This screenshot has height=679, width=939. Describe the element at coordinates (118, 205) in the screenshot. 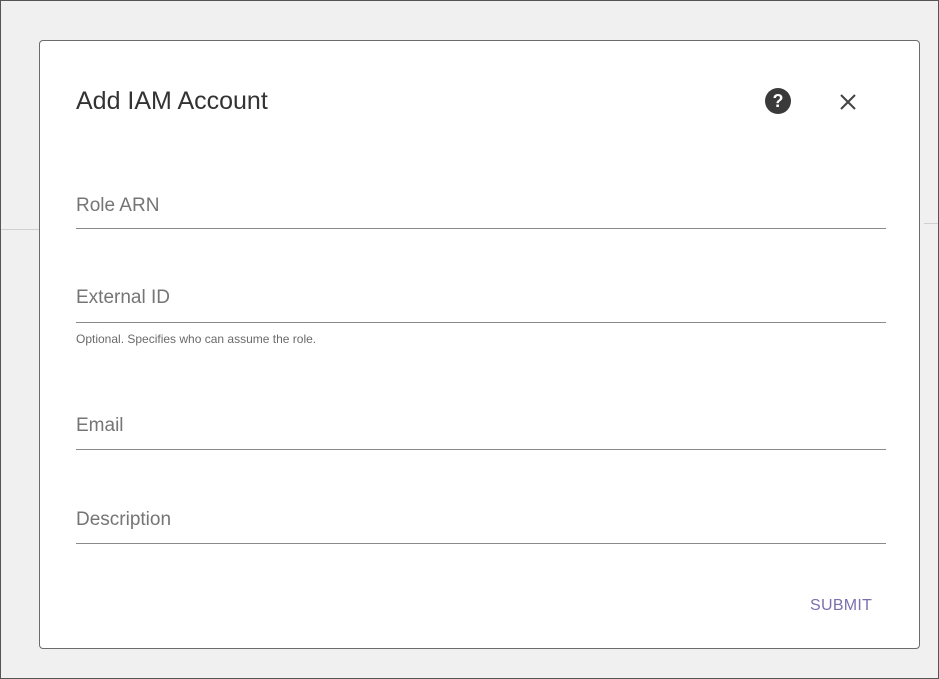

I see `role-arn-placeholder: Role ARN` at that location.